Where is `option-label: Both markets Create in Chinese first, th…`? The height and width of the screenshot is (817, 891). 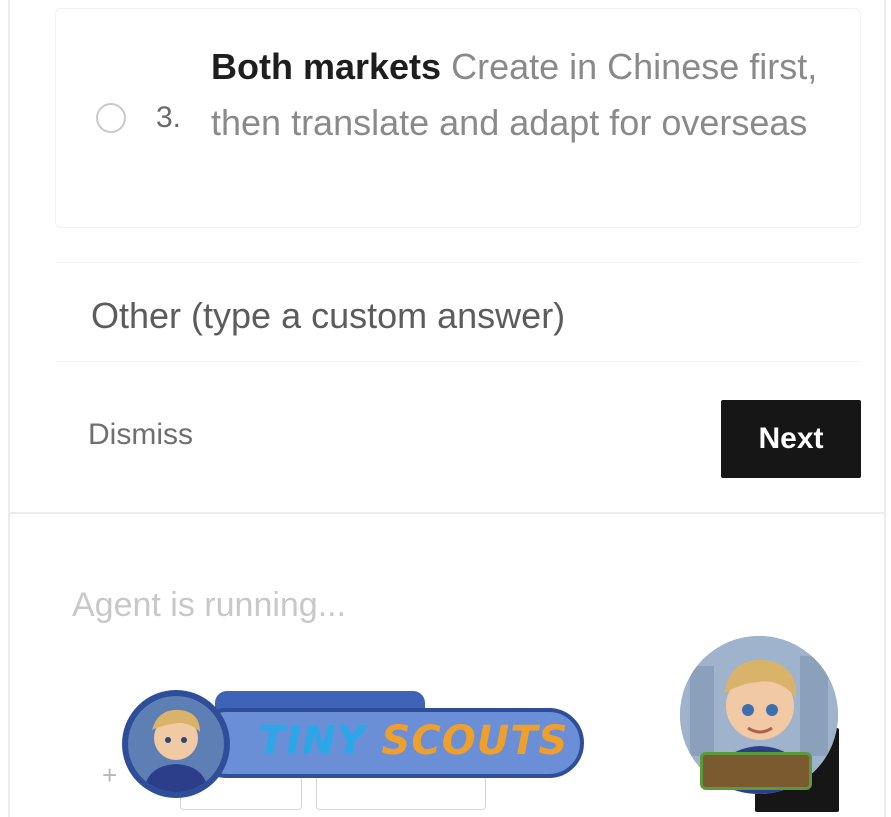 option-label: Both markets Create in Chinese first, th… is located at coordinates (526, 95).